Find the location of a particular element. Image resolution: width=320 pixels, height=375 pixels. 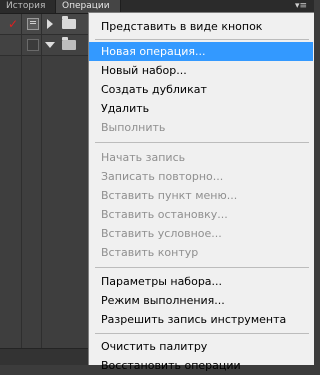

action-set-folder-open-icon is located at coordinates (69, 43).